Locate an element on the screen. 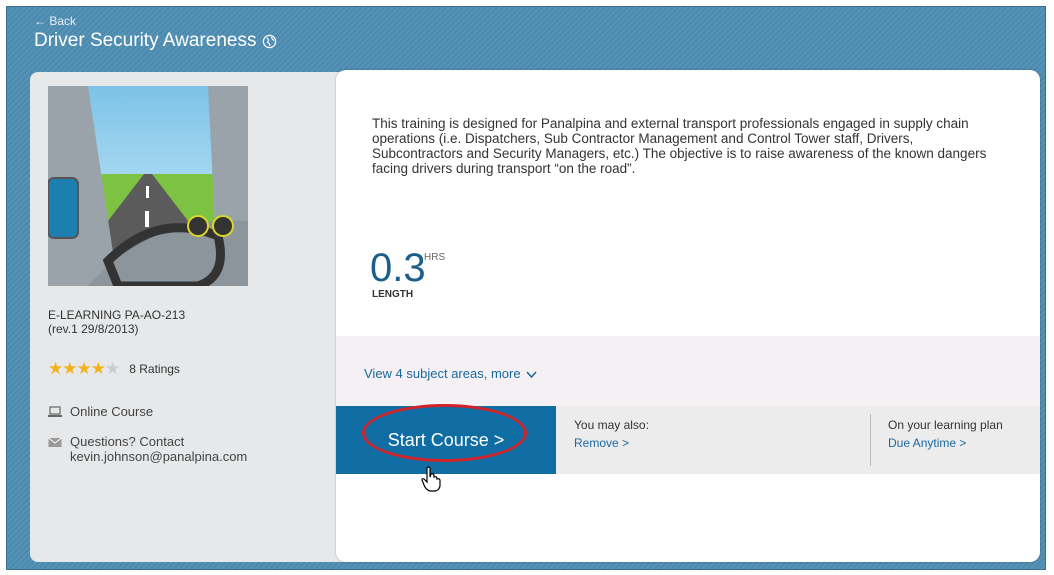 This screenshot has height=575, width=1054. back-link: ← Back is located at coordinates (55, 21).